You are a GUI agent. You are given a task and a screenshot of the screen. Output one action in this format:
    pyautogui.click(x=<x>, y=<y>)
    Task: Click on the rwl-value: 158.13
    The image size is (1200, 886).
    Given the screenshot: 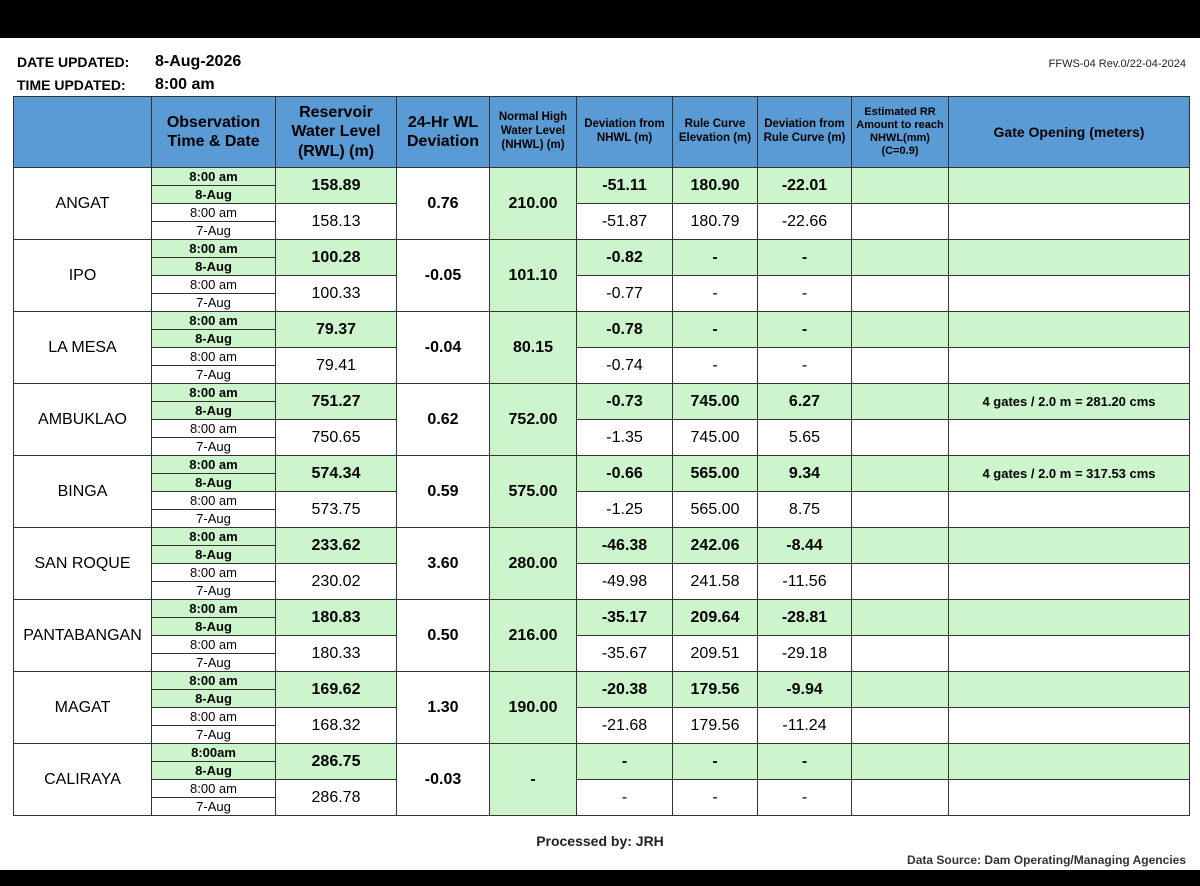 What is the action you would take?
    pyautogui.click(x=336, y=221)
    